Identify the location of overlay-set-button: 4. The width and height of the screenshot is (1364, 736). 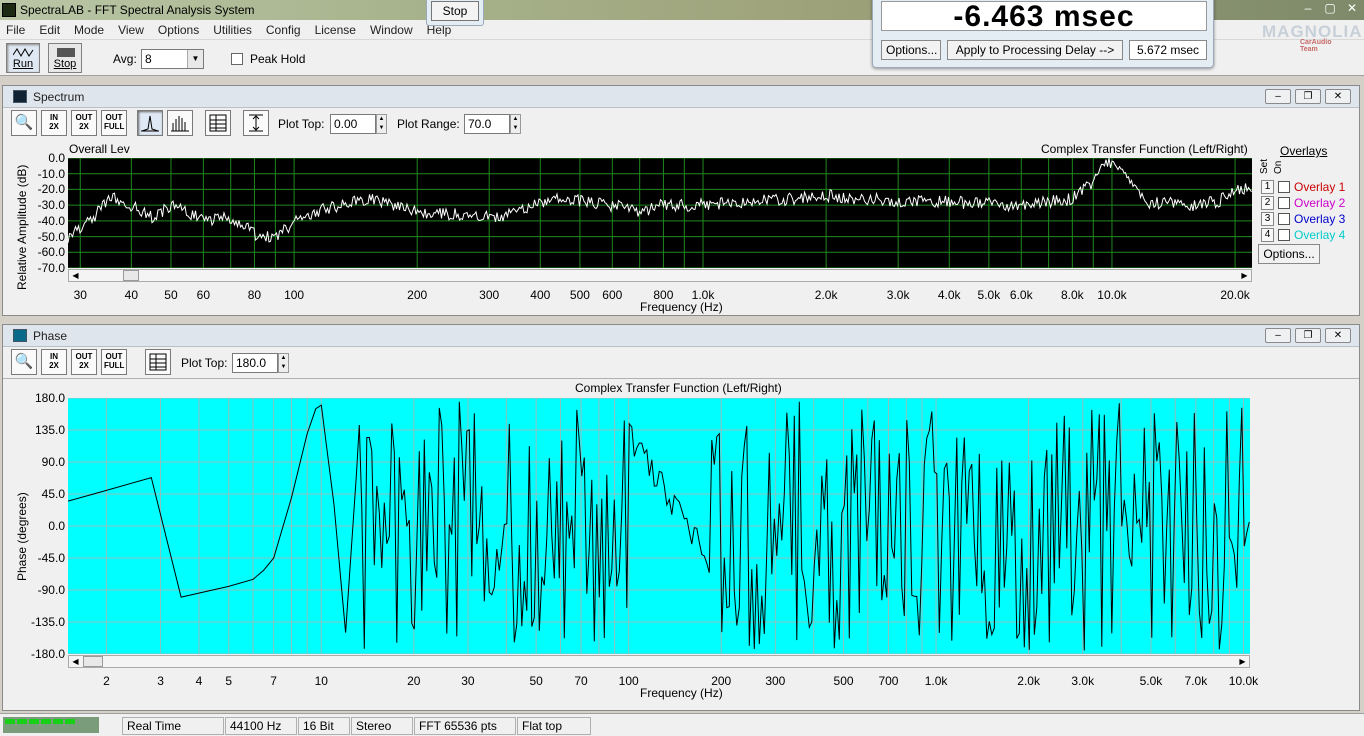
(1267, 235).